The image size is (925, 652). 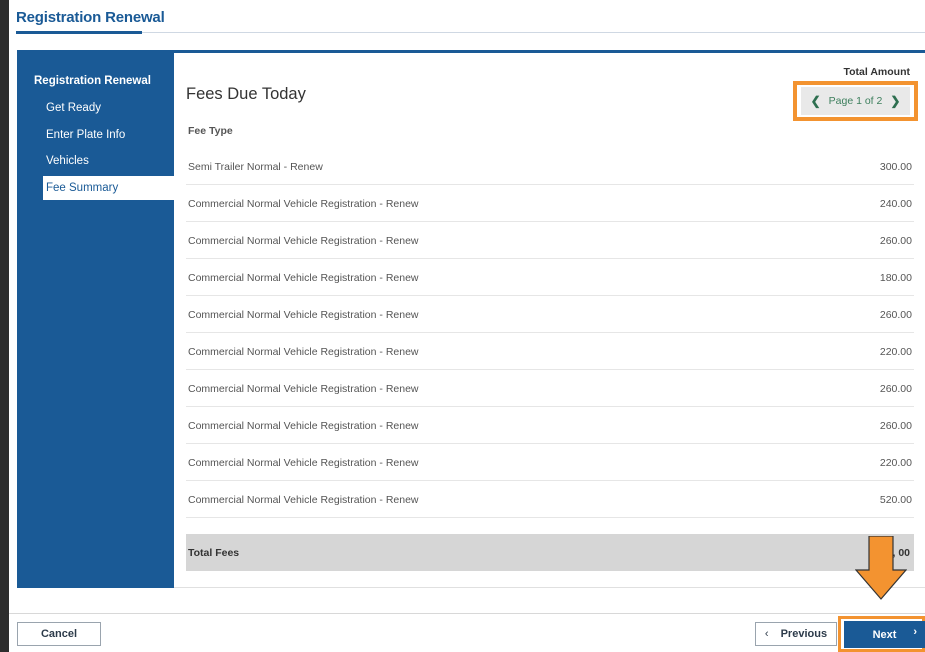 I want to click on next-button-label: Next, so click(x=884, y=634).